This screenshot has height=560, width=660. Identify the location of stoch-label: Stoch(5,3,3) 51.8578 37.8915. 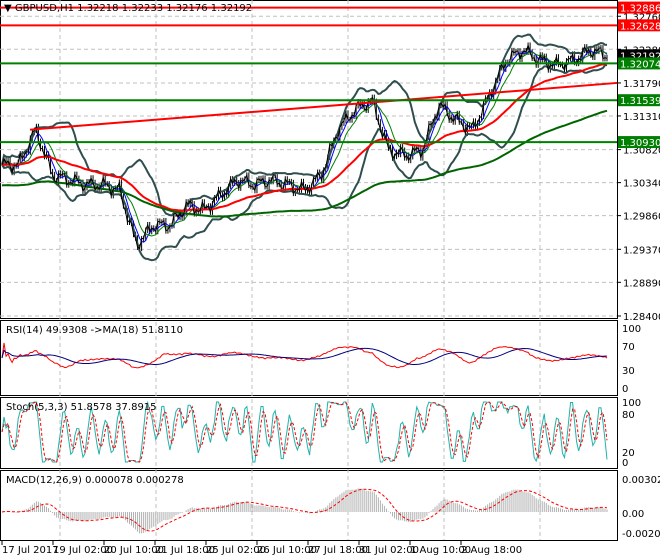
(81, 407).